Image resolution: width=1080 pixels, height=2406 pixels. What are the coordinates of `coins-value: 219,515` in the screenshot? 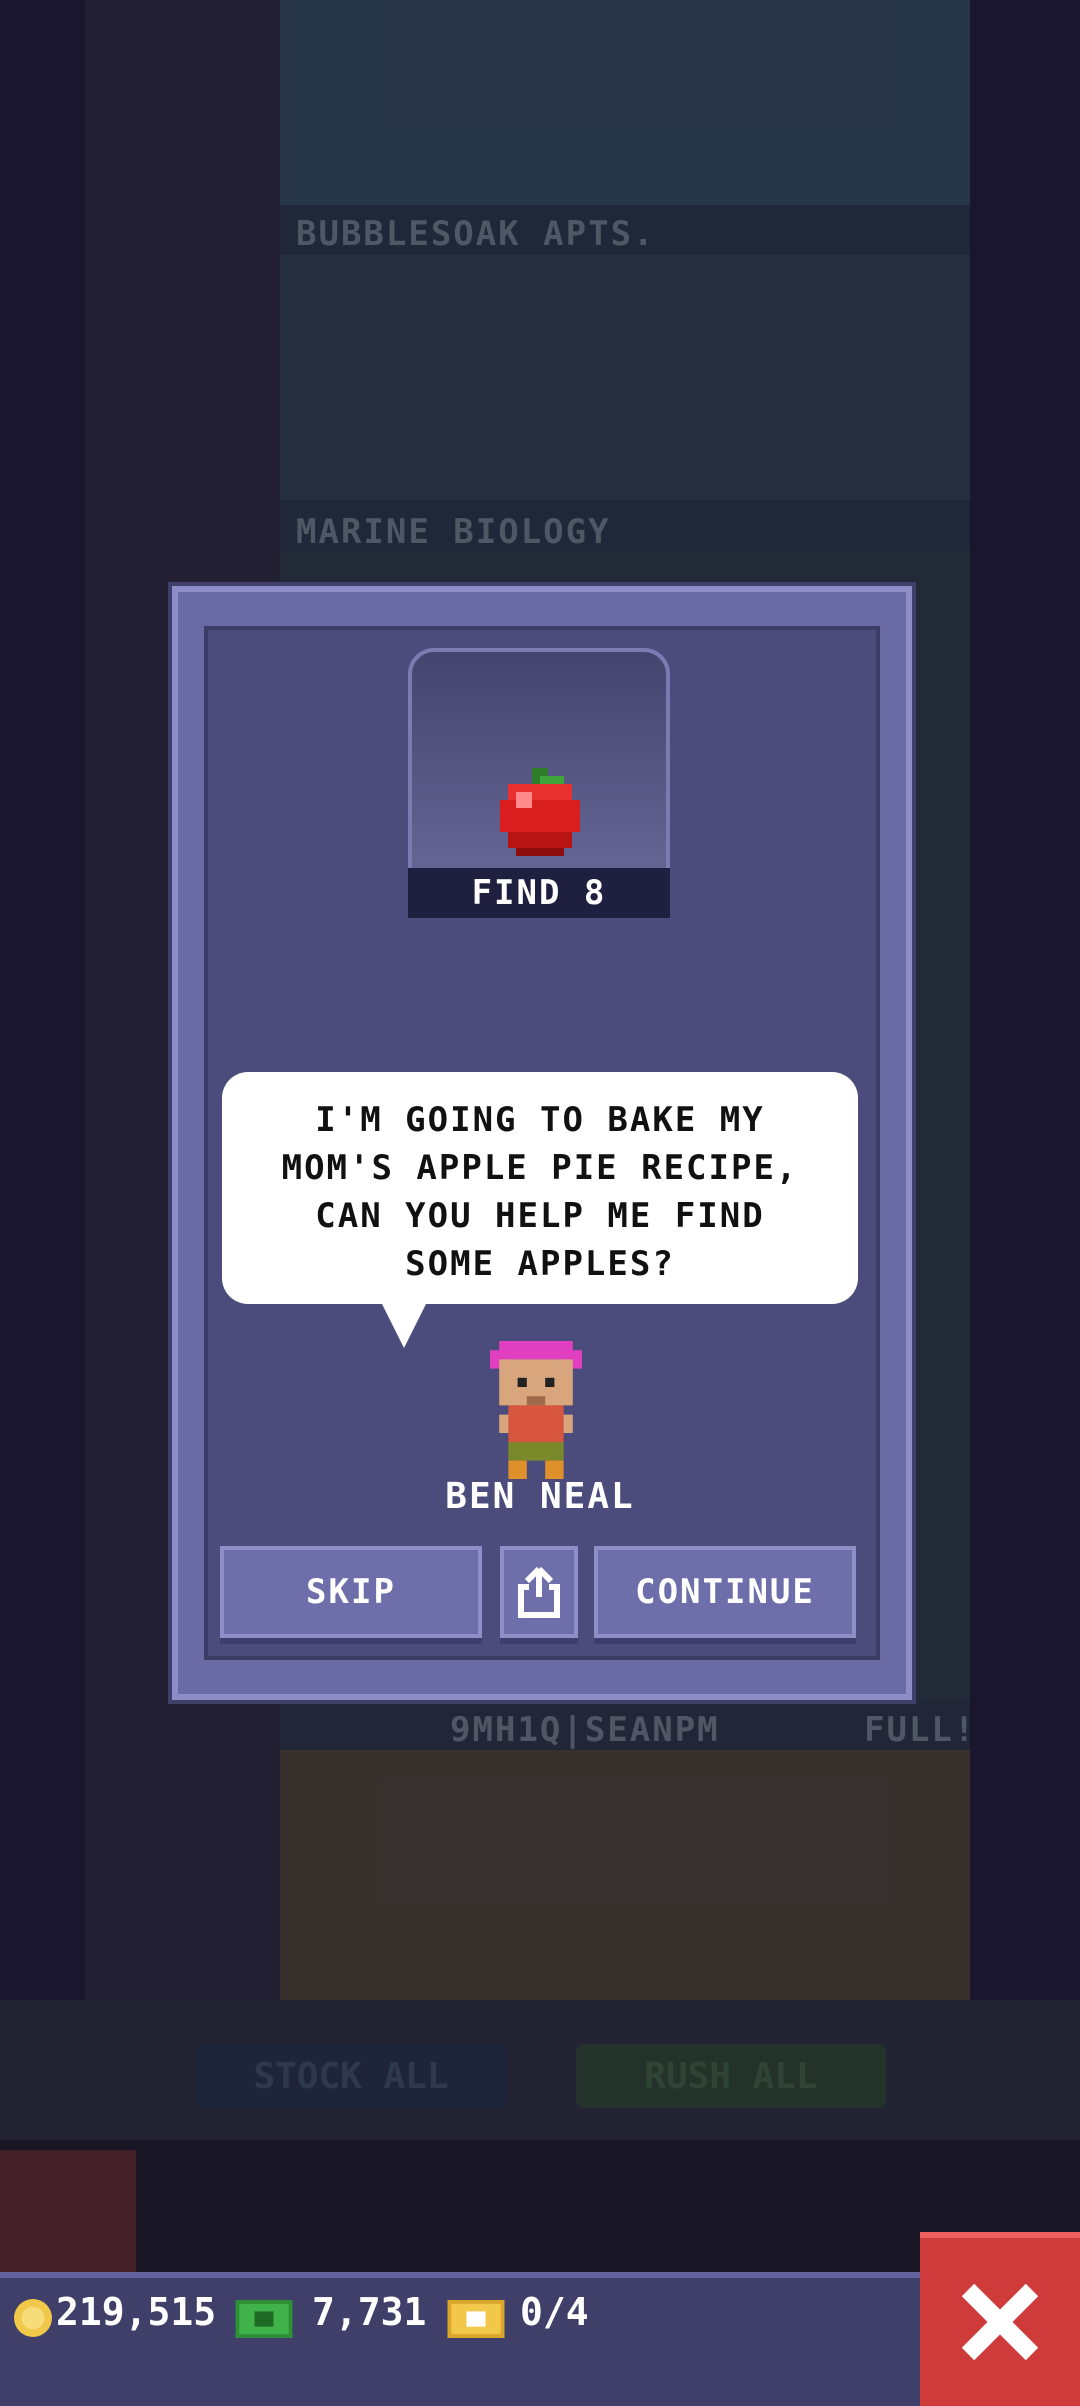 It's located at (136, 2312).